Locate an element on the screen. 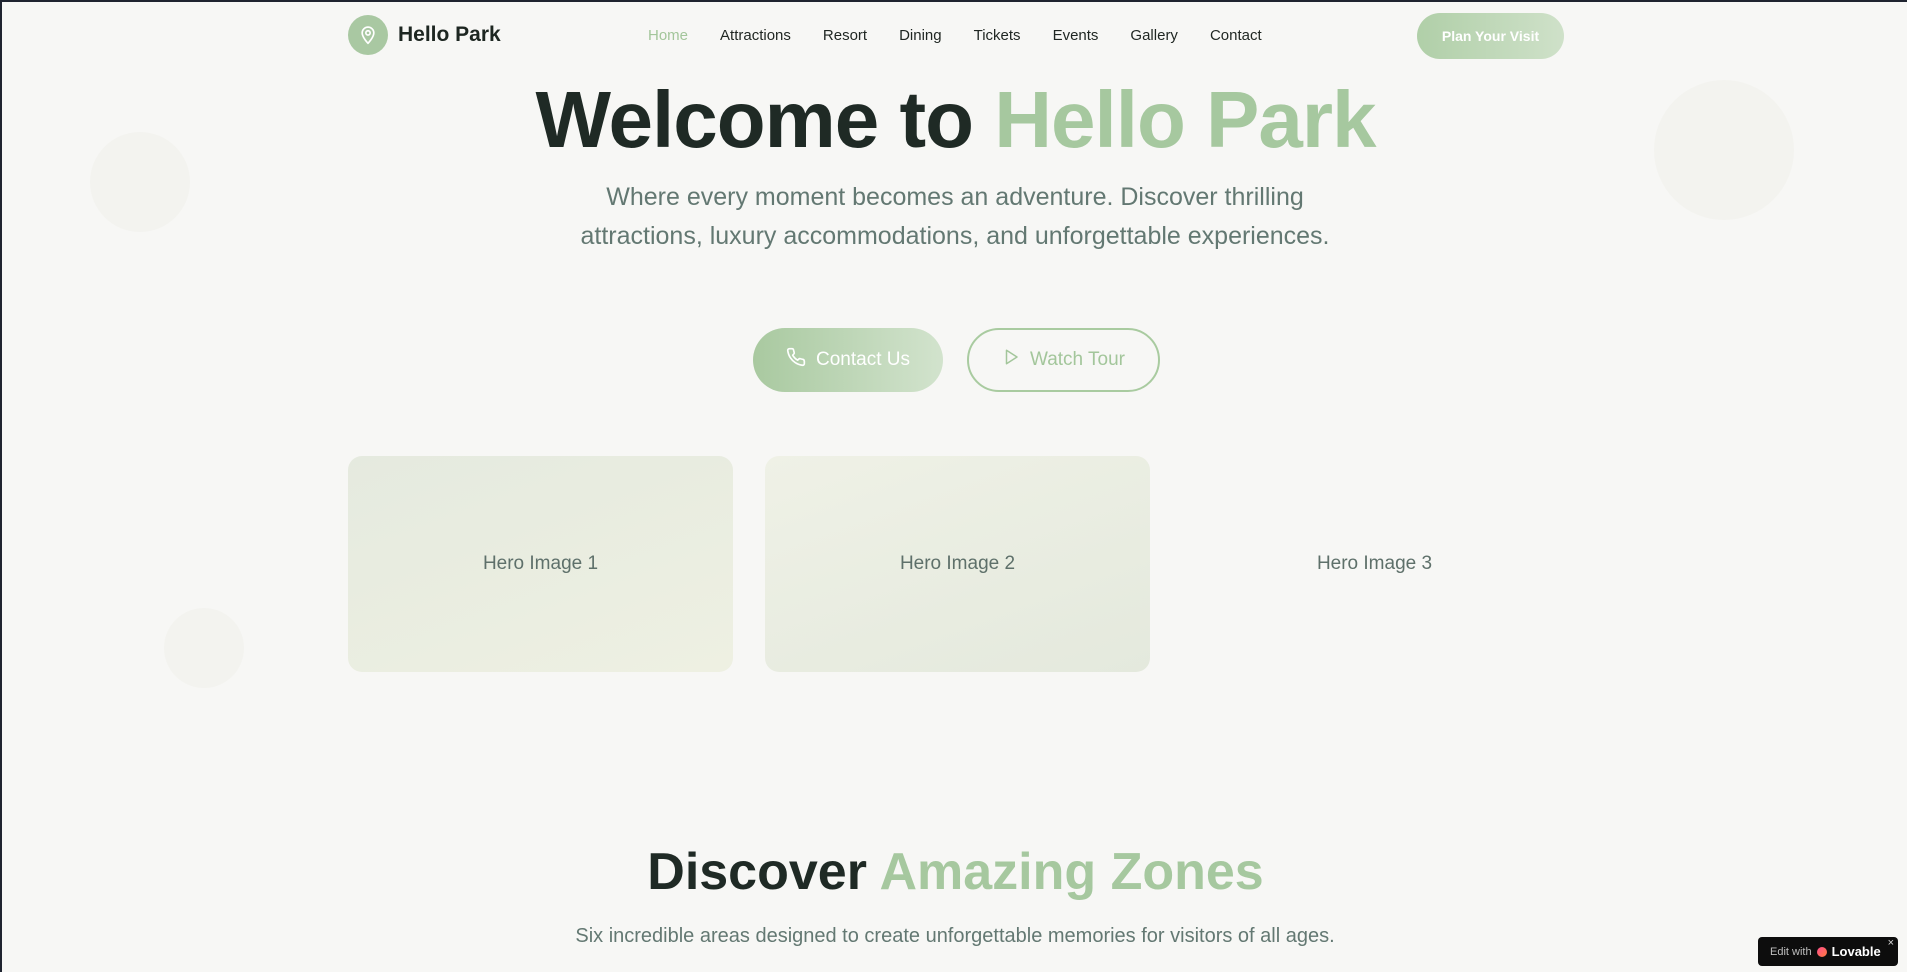 This screenshot has height=972, width=1907. hero-gallery: Hero Image 1 Hero Image 2 Hero Image 3 is located at coordinates (957, 564).